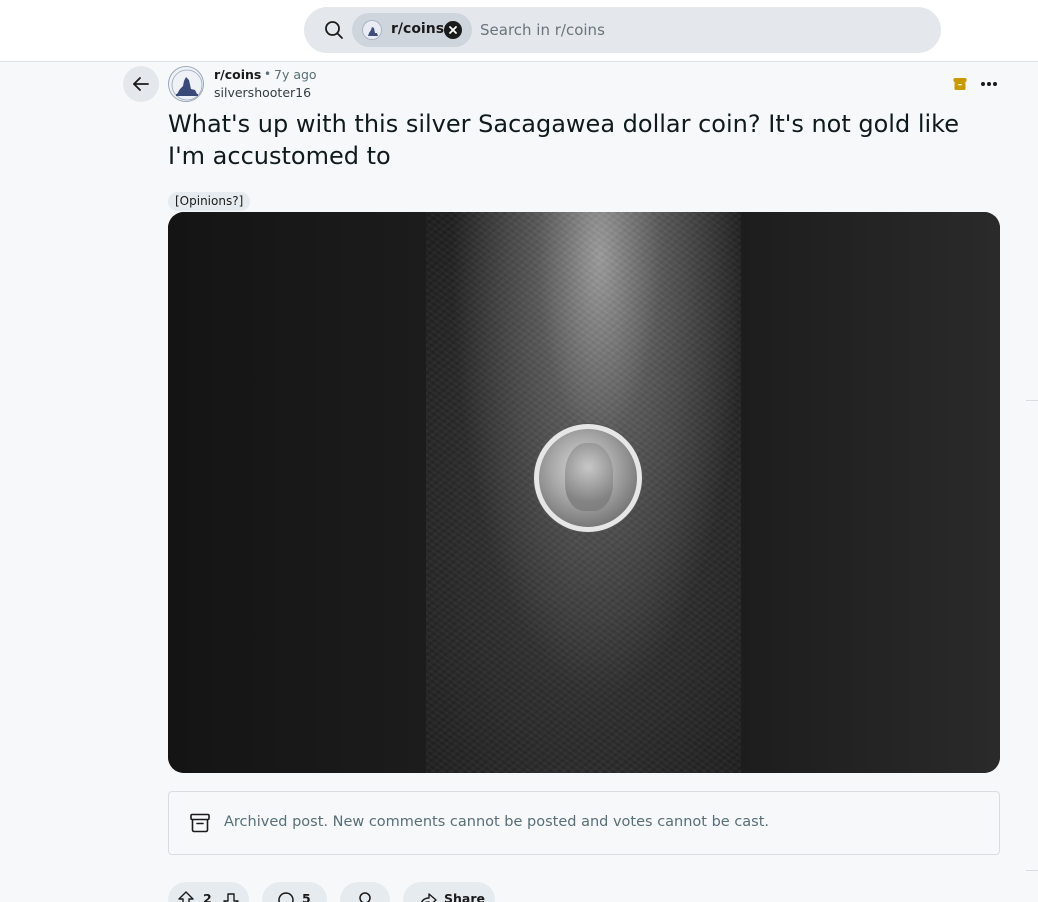 The image size is (1038, 902). Describe the element at coordinates (334, 30) in the screenshot. I see `search-icon` at that location.